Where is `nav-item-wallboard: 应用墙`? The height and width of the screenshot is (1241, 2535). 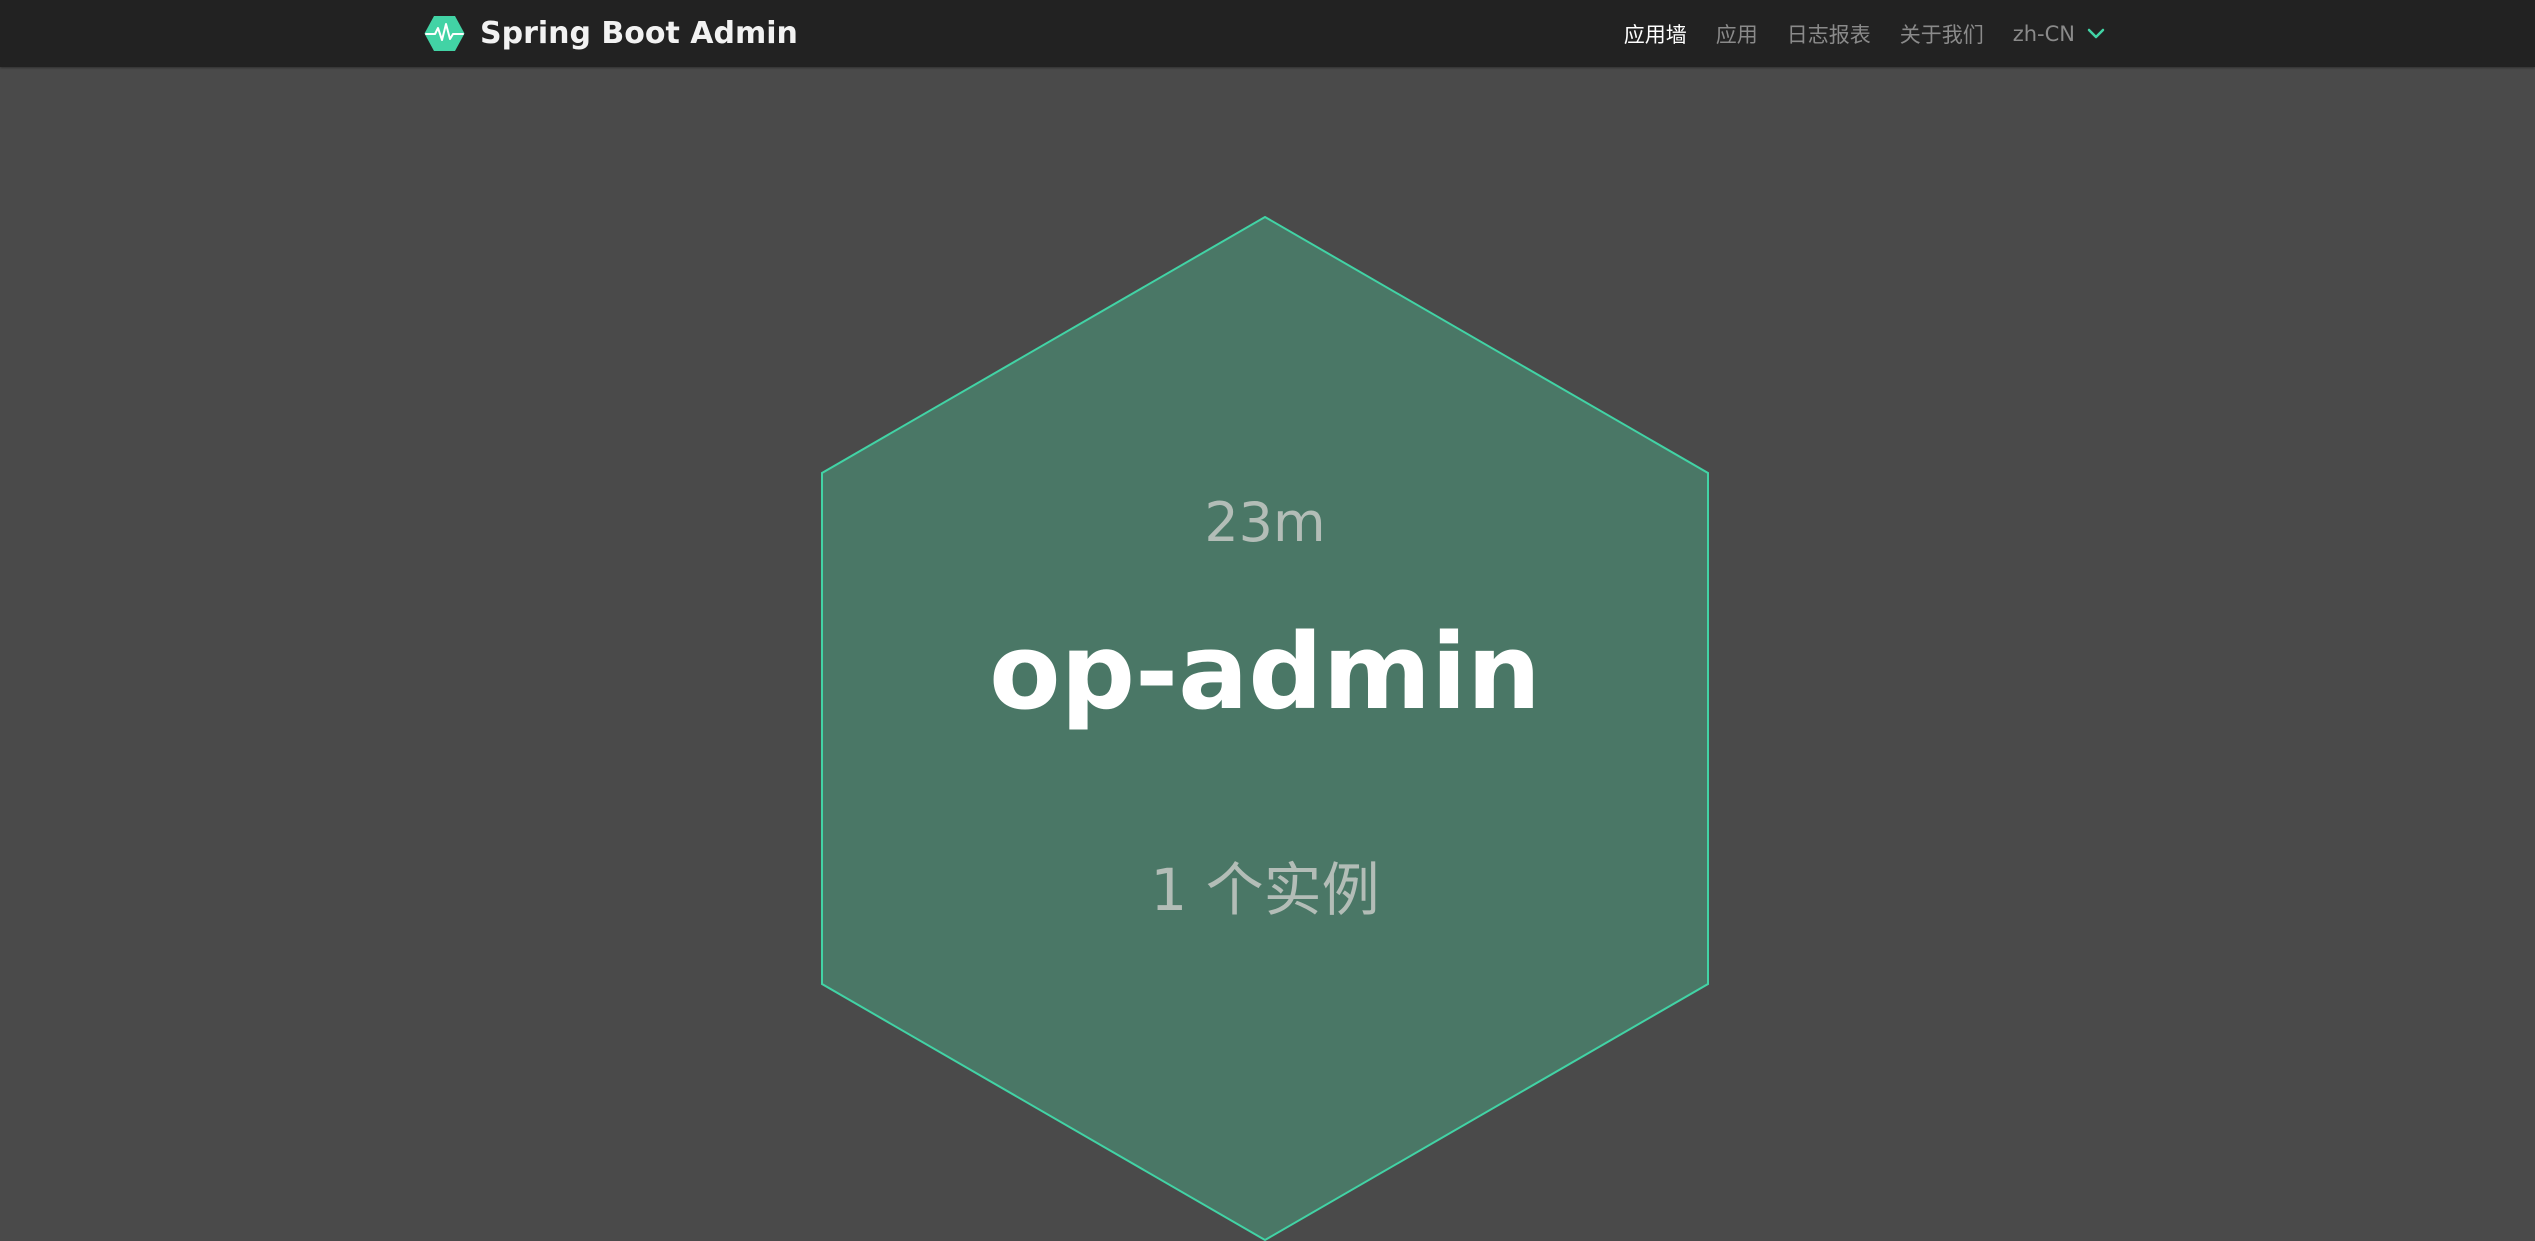
nav-item-wallboard: 应用墙 is located at coordinates (1655, 34).